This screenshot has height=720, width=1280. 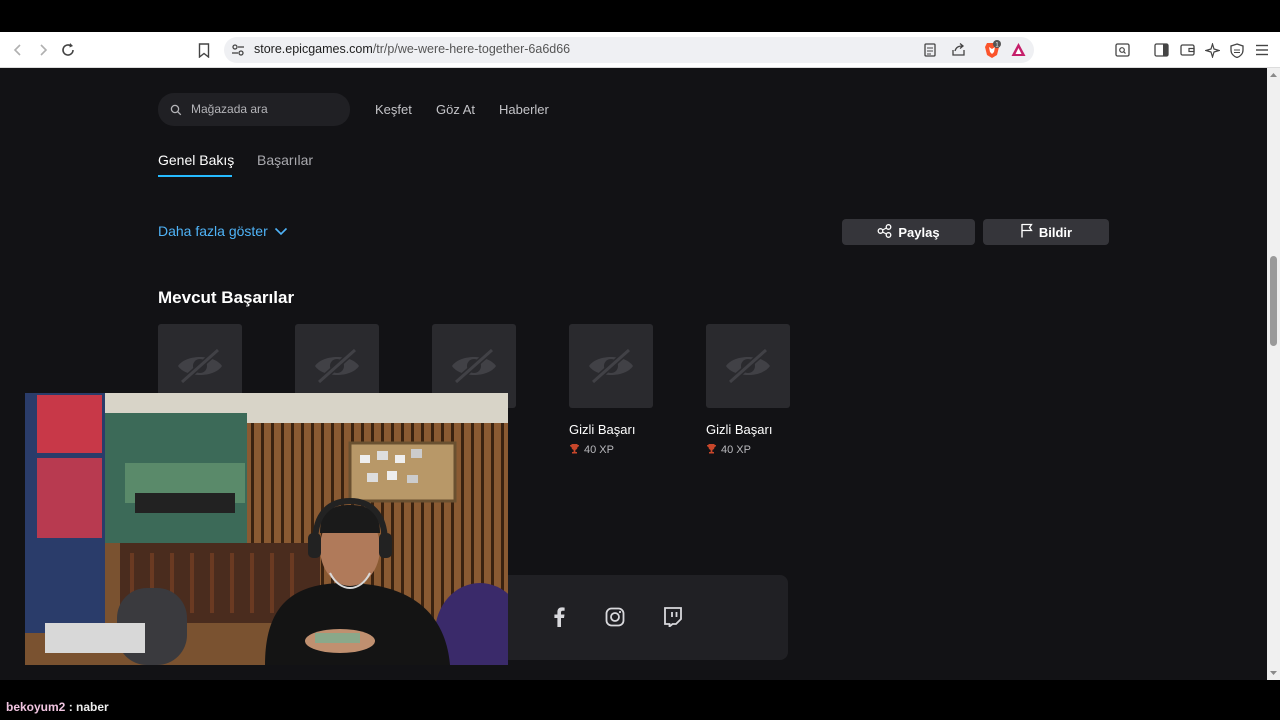 What do you see at coordinates (1273, 673) in the screenshot?
I see `scroll-down-icon` at bounding box center [1273, 673].